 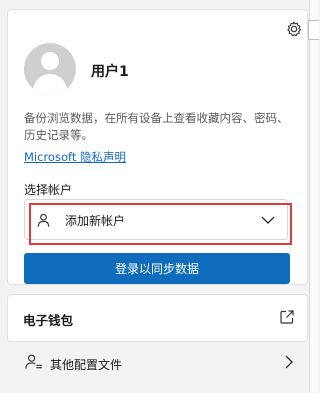 I want to click on wallet-label: 电子钱包, so click(x=48, y=320).